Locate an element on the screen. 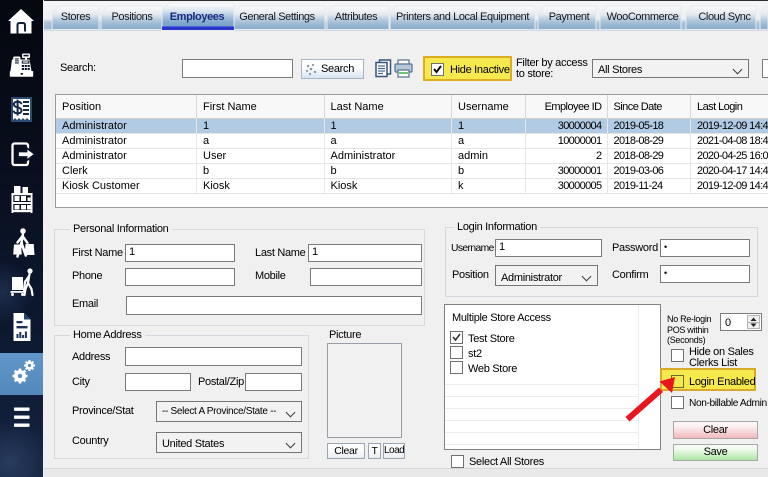  svg-text: Positions is located at coordinates (132, 17).